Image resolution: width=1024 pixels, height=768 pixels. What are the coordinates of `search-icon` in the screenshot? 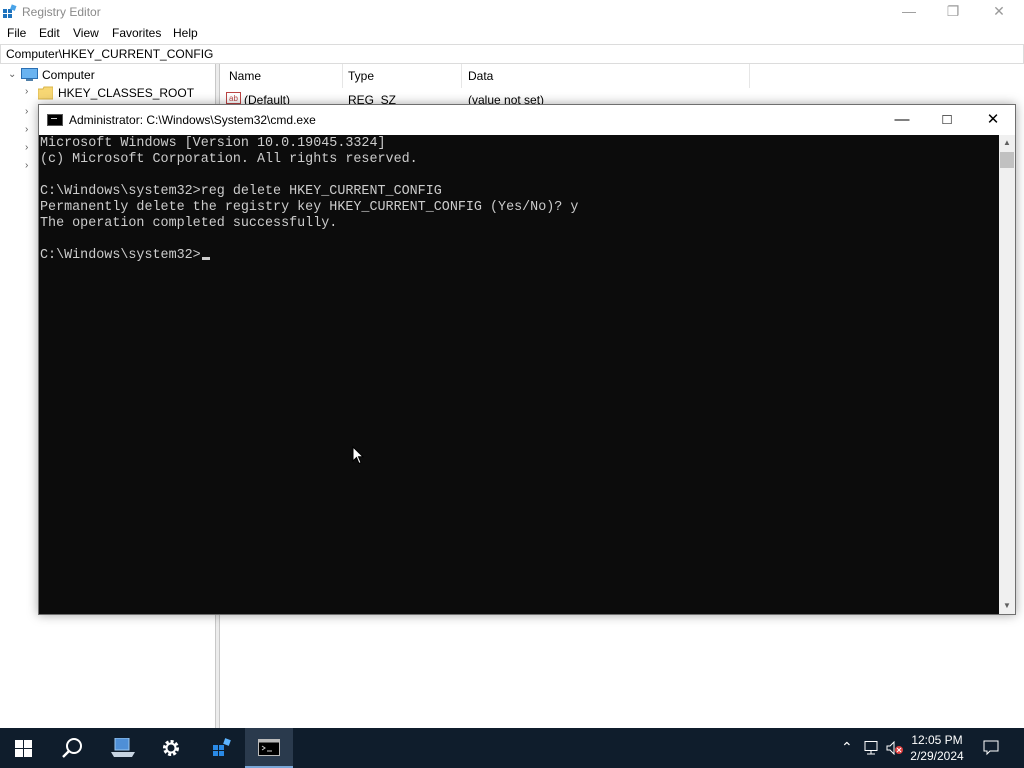 It's located at (72, 748).